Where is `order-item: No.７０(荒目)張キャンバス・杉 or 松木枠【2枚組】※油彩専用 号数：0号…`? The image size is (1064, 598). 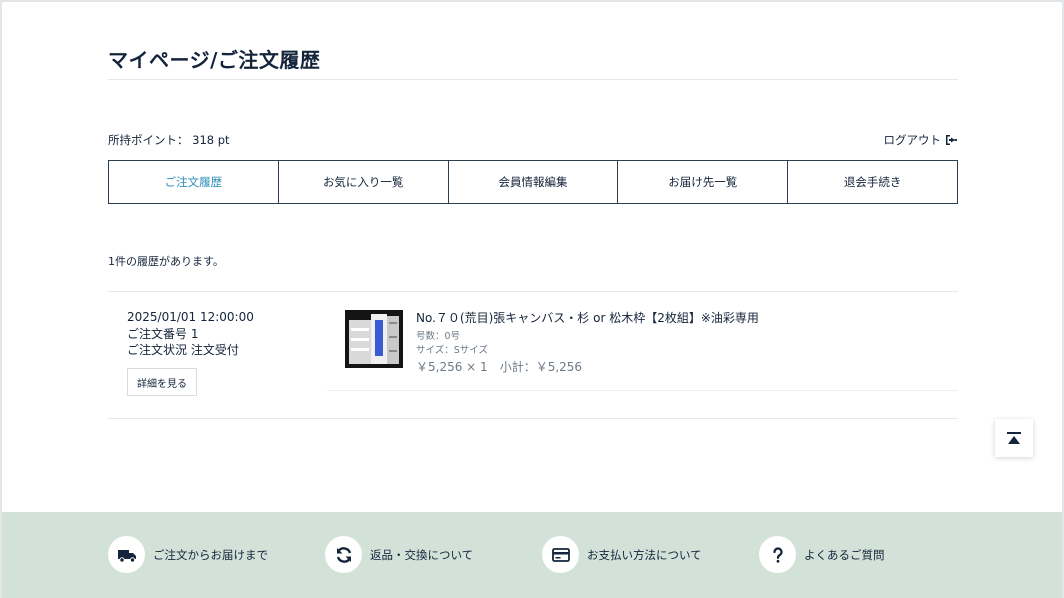 order-item: No.７０(荒目)張キャンバス・杉 or 松木枠【2枚組】※油彩専用 号数：0号… is located at coordinates (642, 349).